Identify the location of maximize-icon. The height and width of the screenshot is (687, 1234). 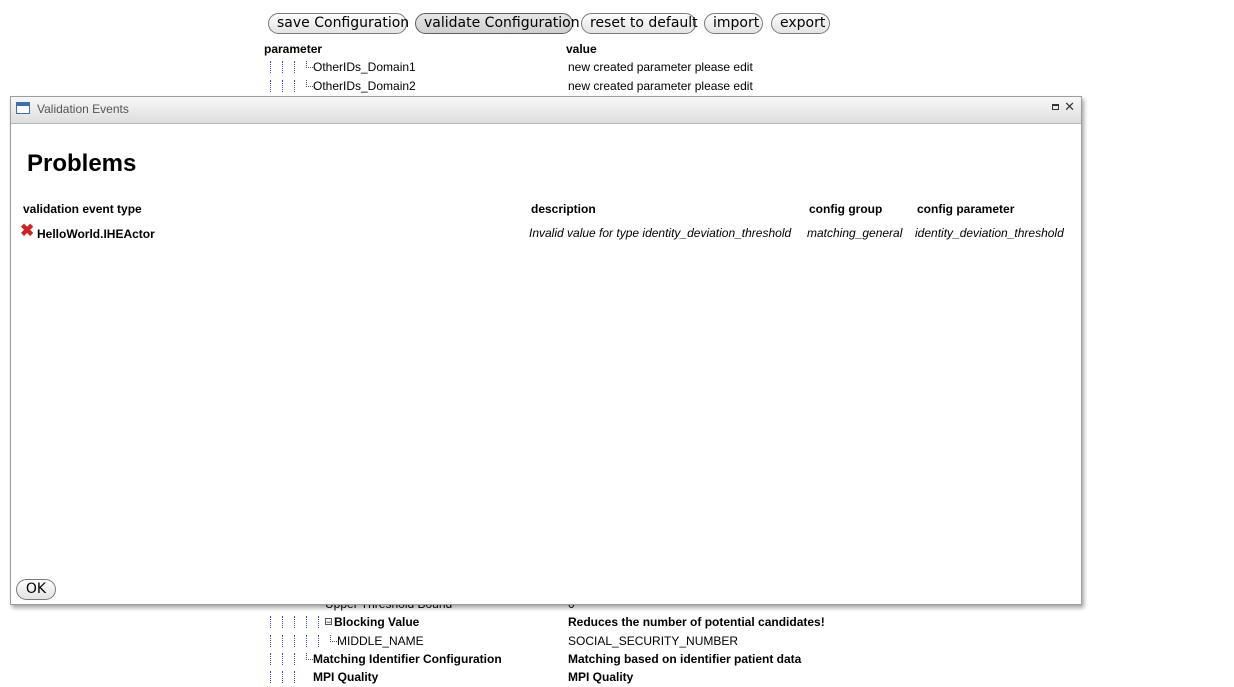
(1055, 107).